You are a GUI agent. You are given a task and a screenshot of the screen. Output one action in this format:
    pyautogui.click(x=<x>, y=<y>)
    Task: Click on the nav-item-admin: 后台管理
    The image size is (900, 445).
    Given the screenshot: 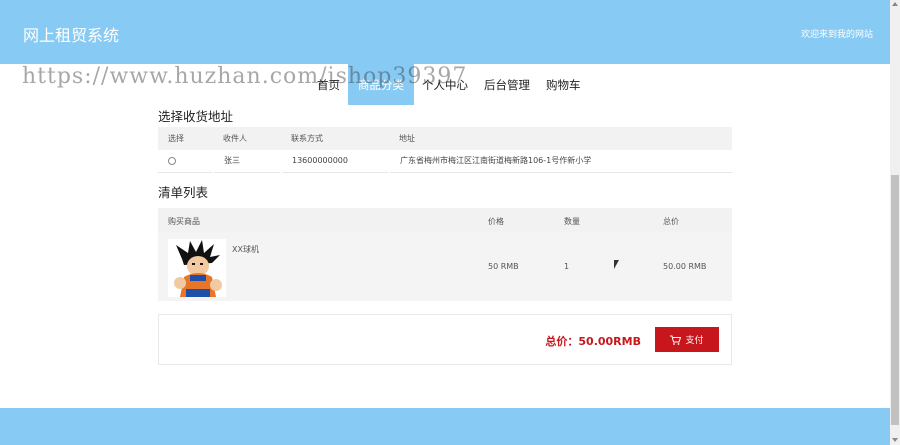 What is the action you would take?
    pyautogui.click(x=507, y=84)
    